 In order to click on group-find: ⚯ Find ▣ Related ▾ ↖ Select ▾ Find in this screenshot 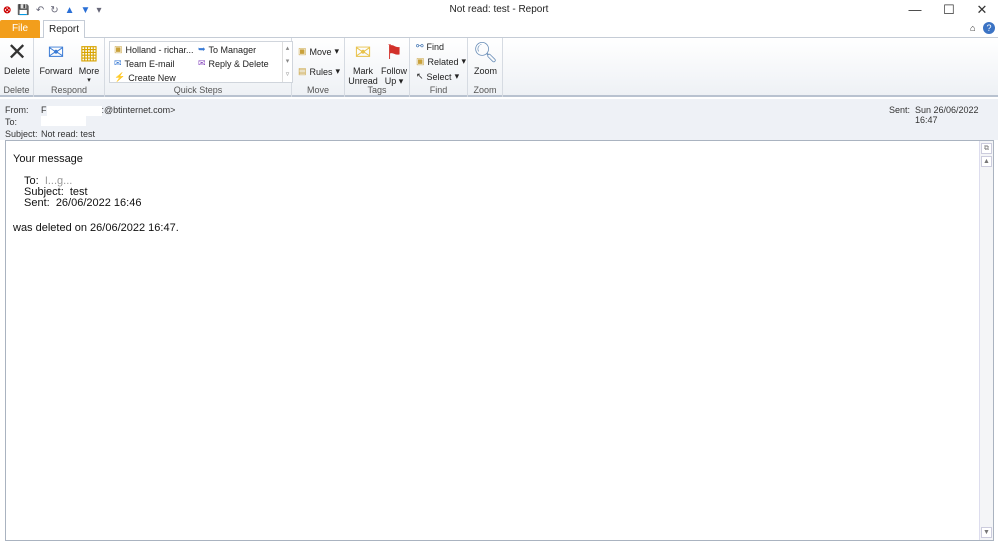, I will do `click(439, 67)`.